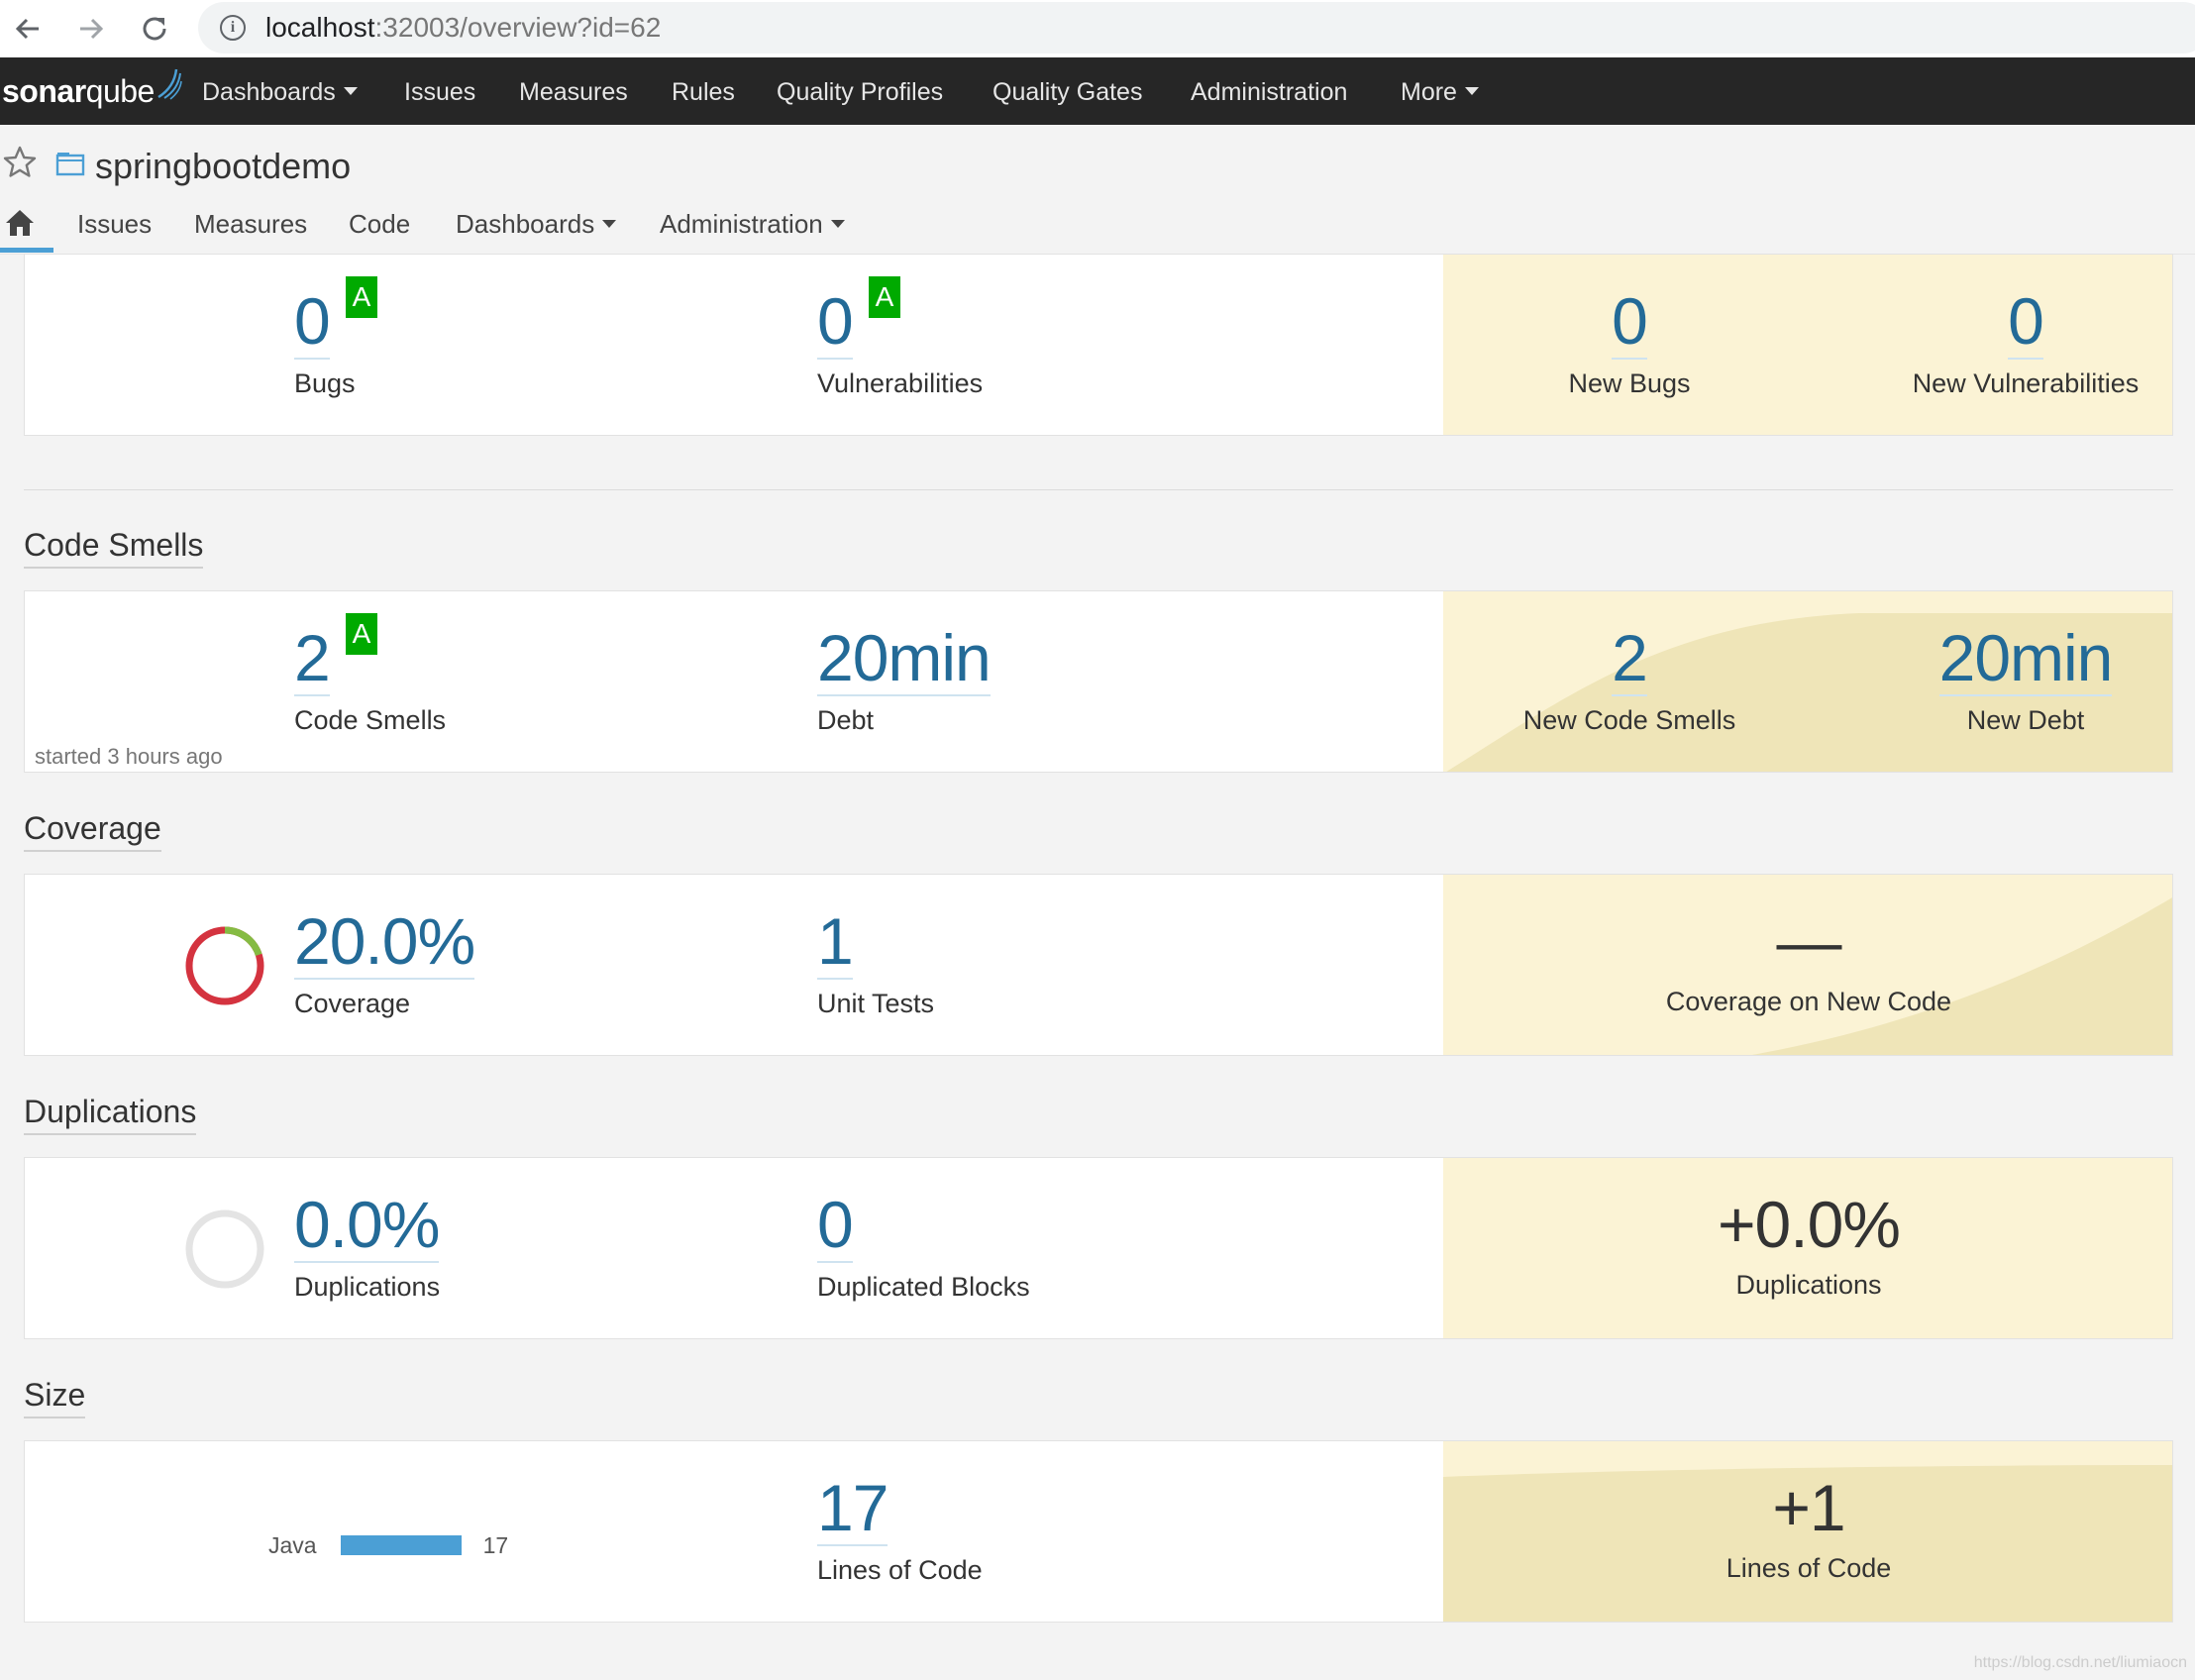  I want to click on forward-icon, so click(91, 29).